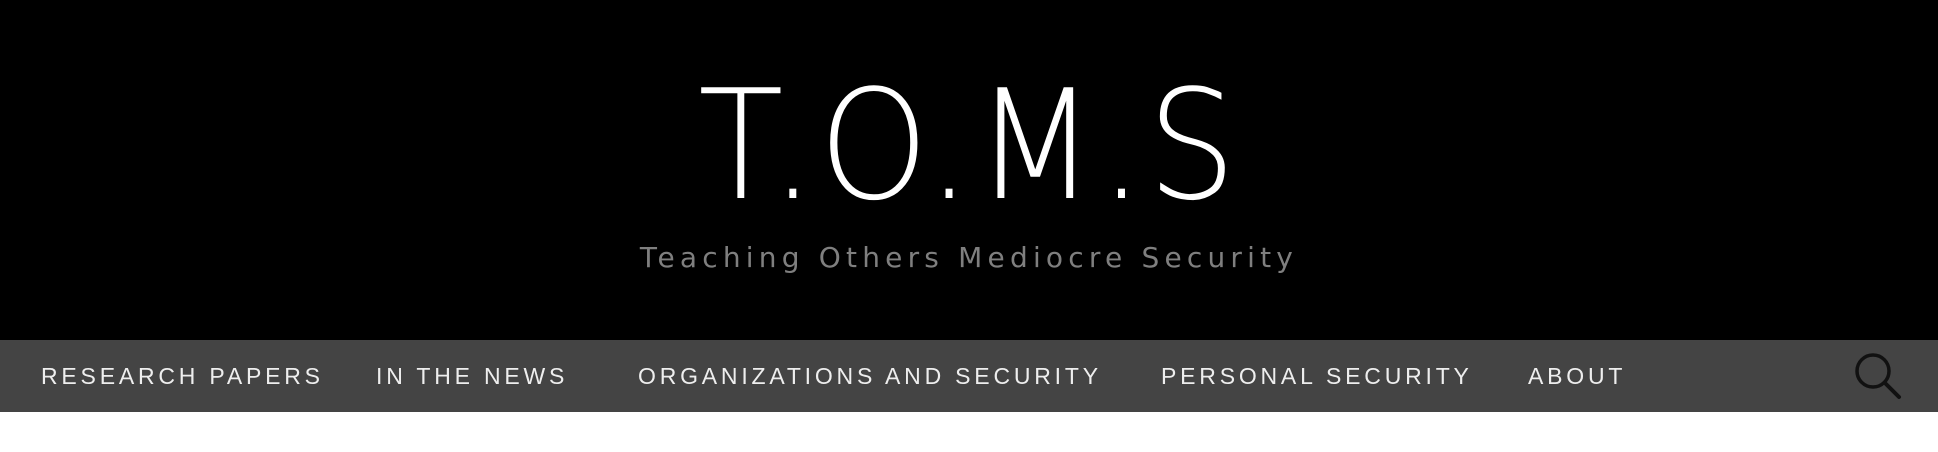 Image resolution: width=1938 pixels, height=452 pixels. Describe the element at coordinates (1317, 376) in the screenshot. I see `nav-item-personal-security: PERSONAL SECURITY` at that location.